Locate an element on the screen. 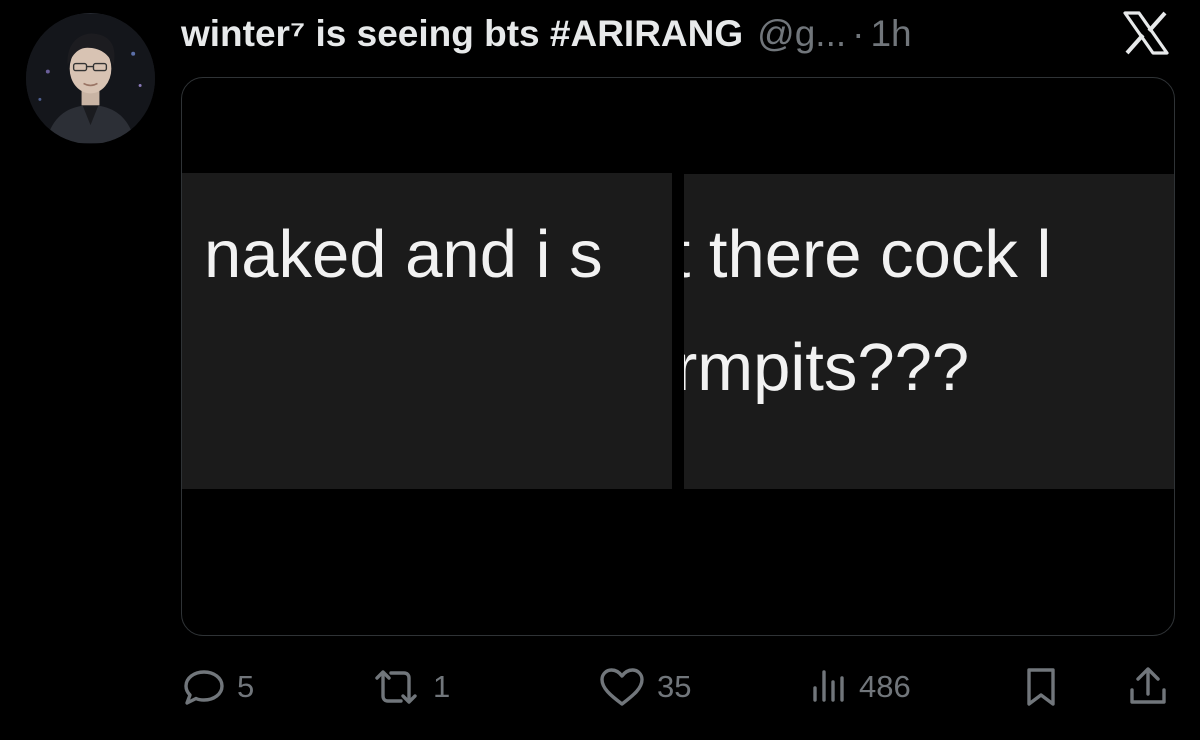  reply-icon is located at coordinates (204, 687).